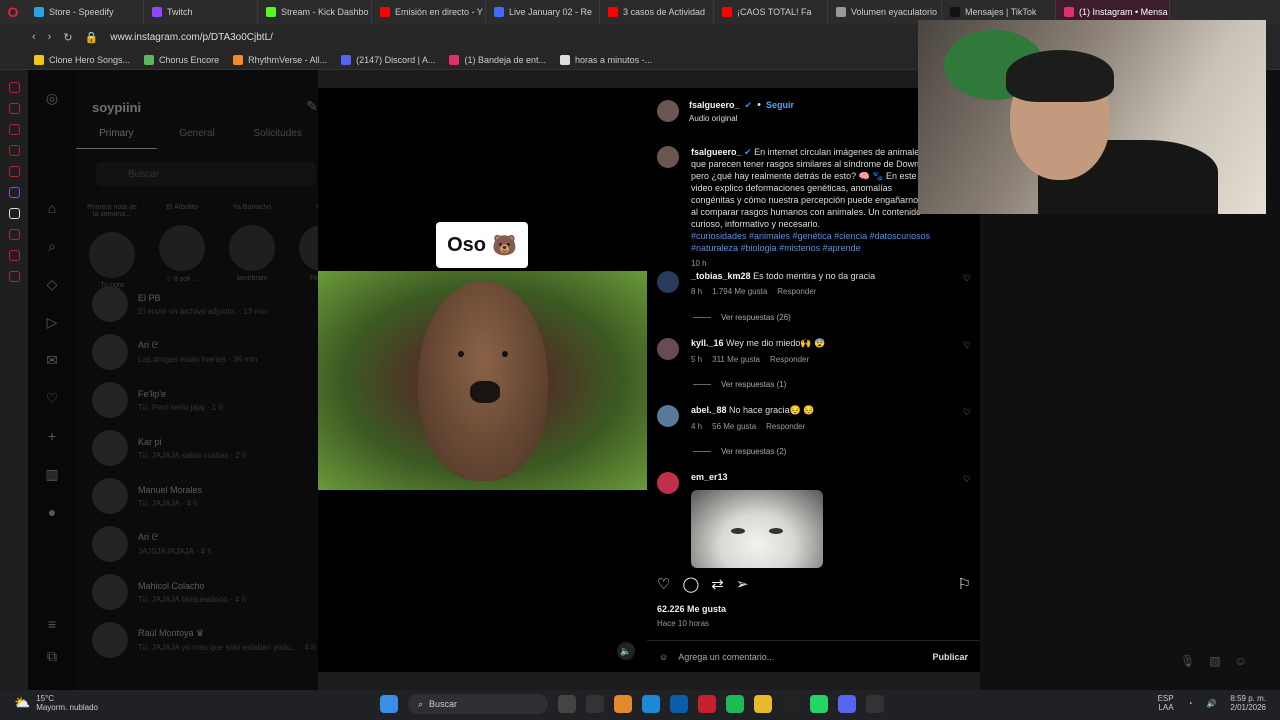  What do you see at coordinates (739, 291) in the screenshot?
I see `comment-likes: 1.794 Me gusta` at bounding box center [739, 291].